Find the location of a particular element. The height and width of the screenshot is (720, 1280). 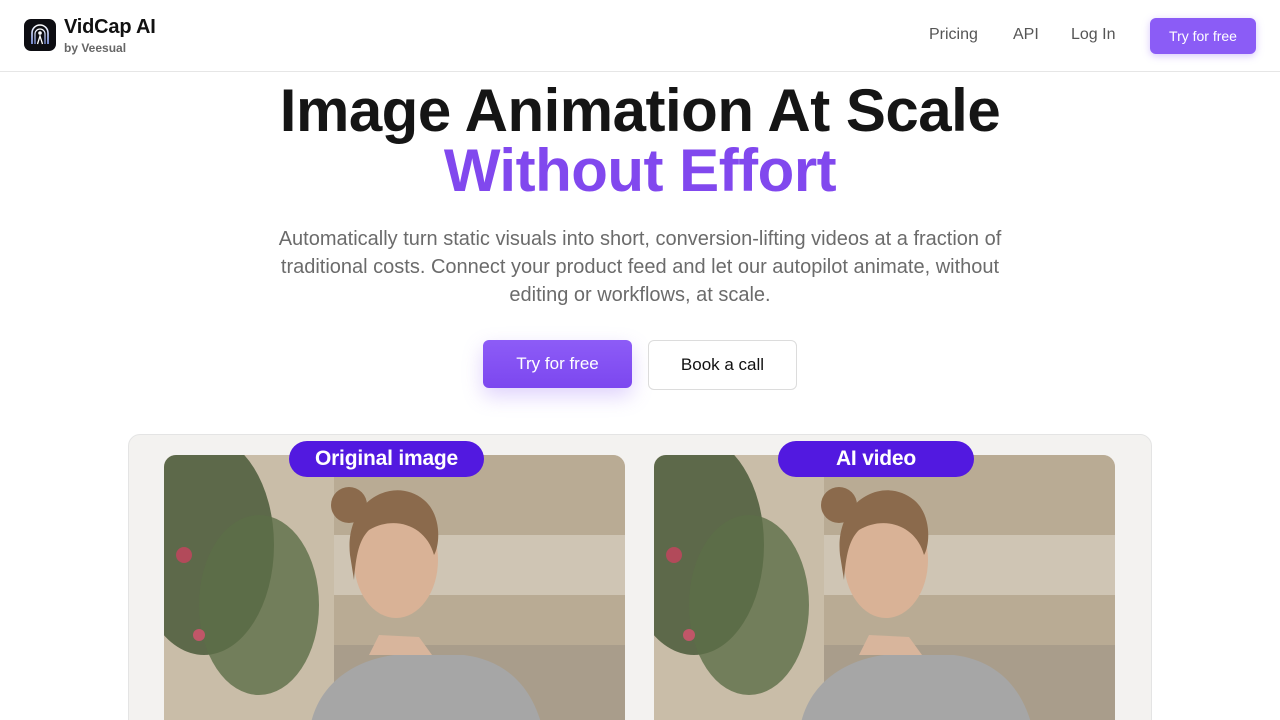

ai-video-label: AI video is located at coordinates (876, 459).